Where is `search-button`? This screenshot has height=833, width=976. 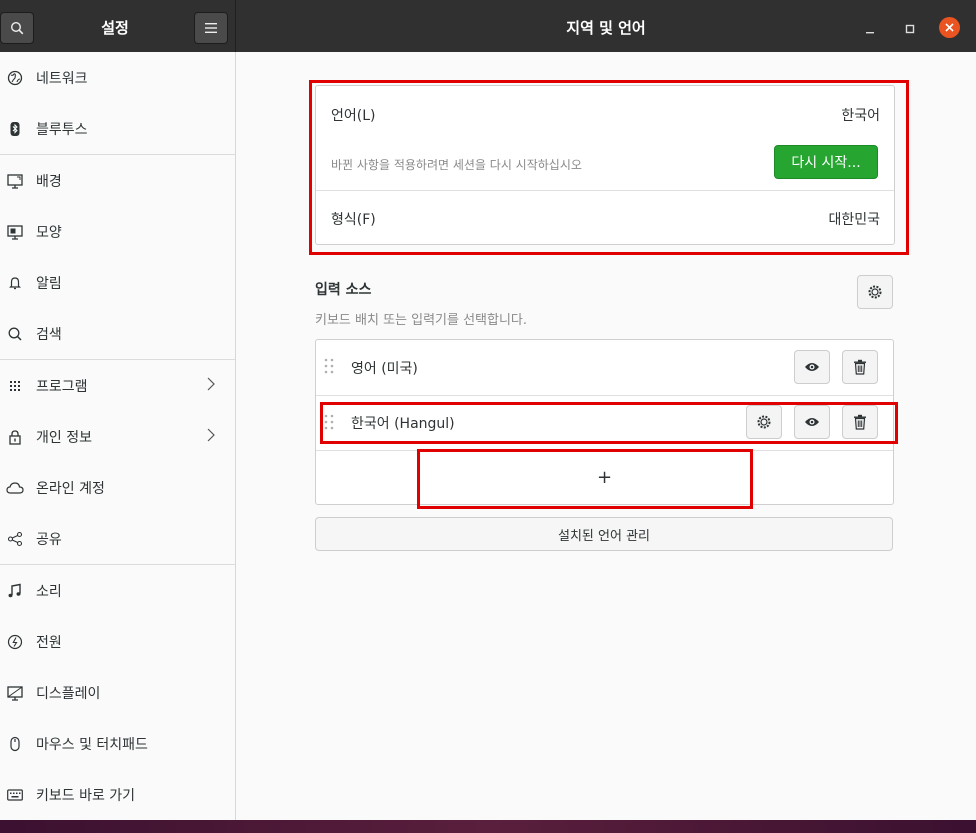
search-button is located at coordinates (17, 28).